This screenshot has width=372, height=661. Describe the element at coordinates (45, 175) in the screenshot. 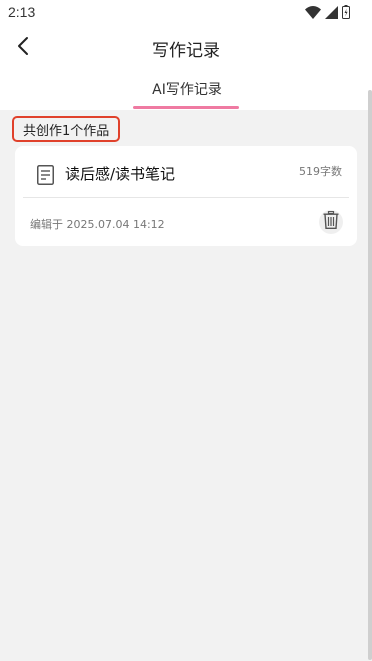

I see `document-icon` at that location.